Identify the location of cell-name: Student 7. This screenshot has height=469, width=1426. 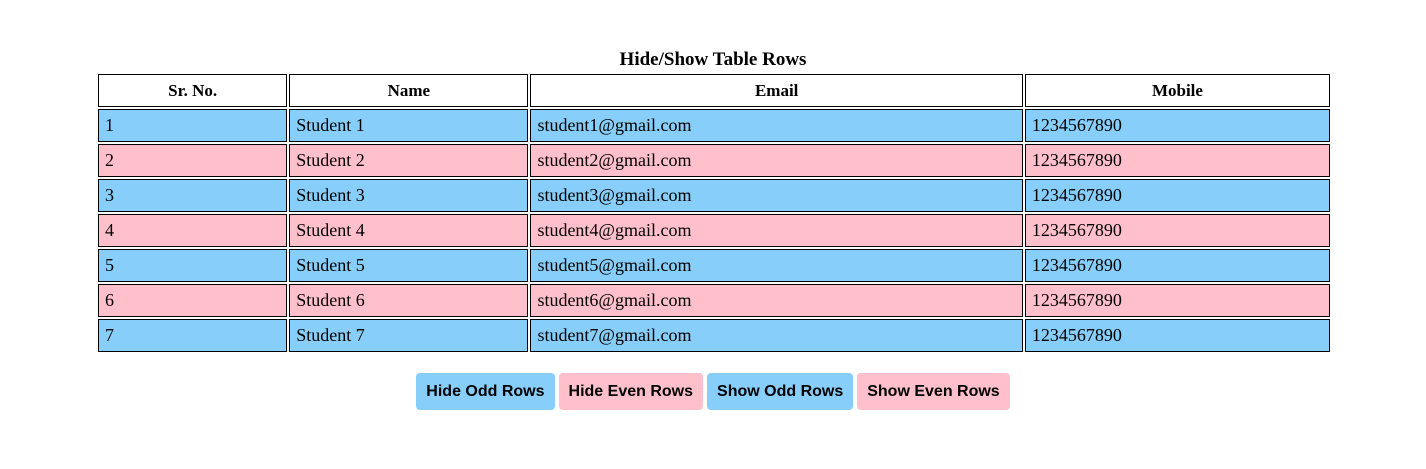
(409, 335).